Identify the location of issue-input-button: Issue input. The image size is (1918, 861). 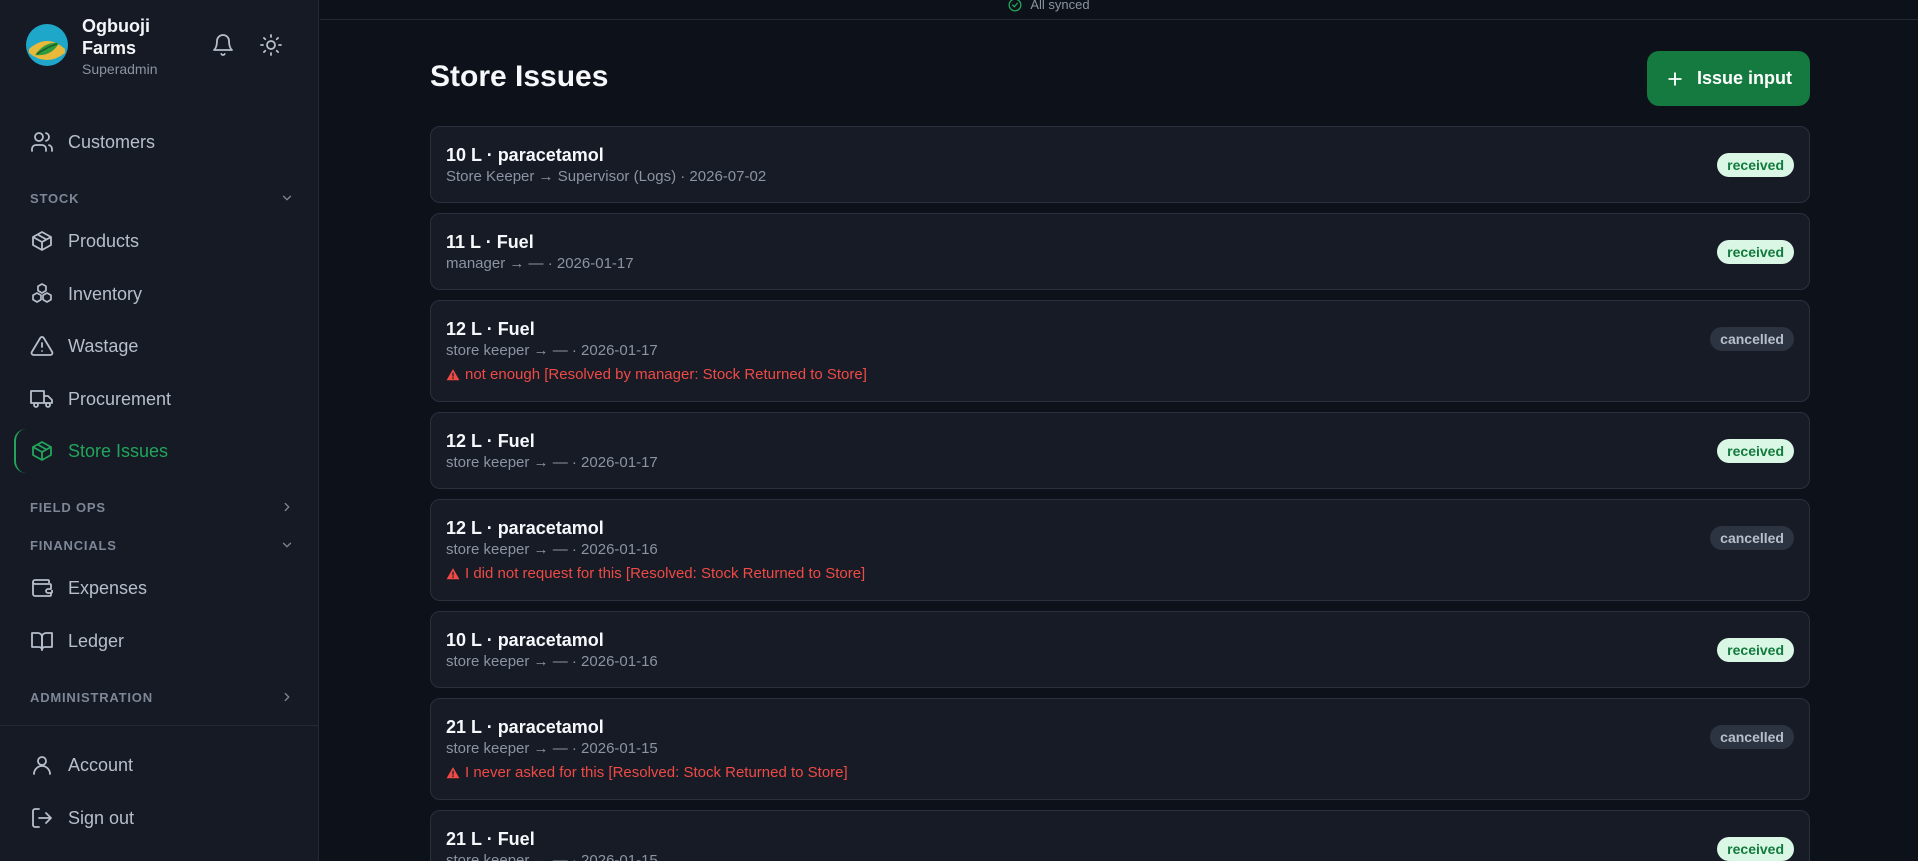
(1728, 78).